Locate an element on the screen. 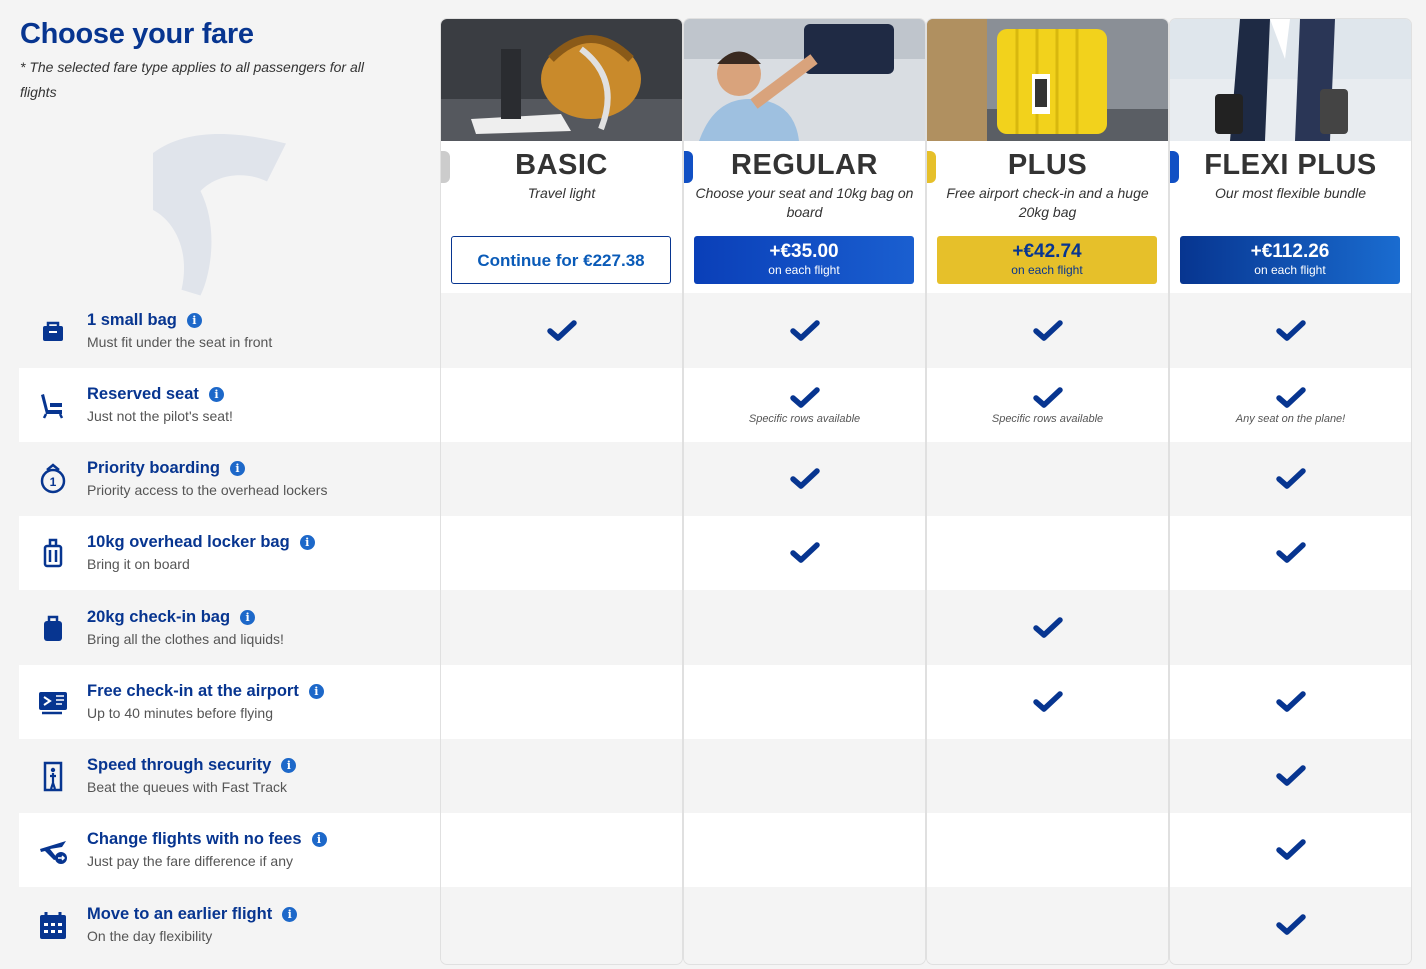 Image resolution: width=1426 pixels, height=969 pixels. feature-title-text: Reserved seat is located at coordinates (143, 394).